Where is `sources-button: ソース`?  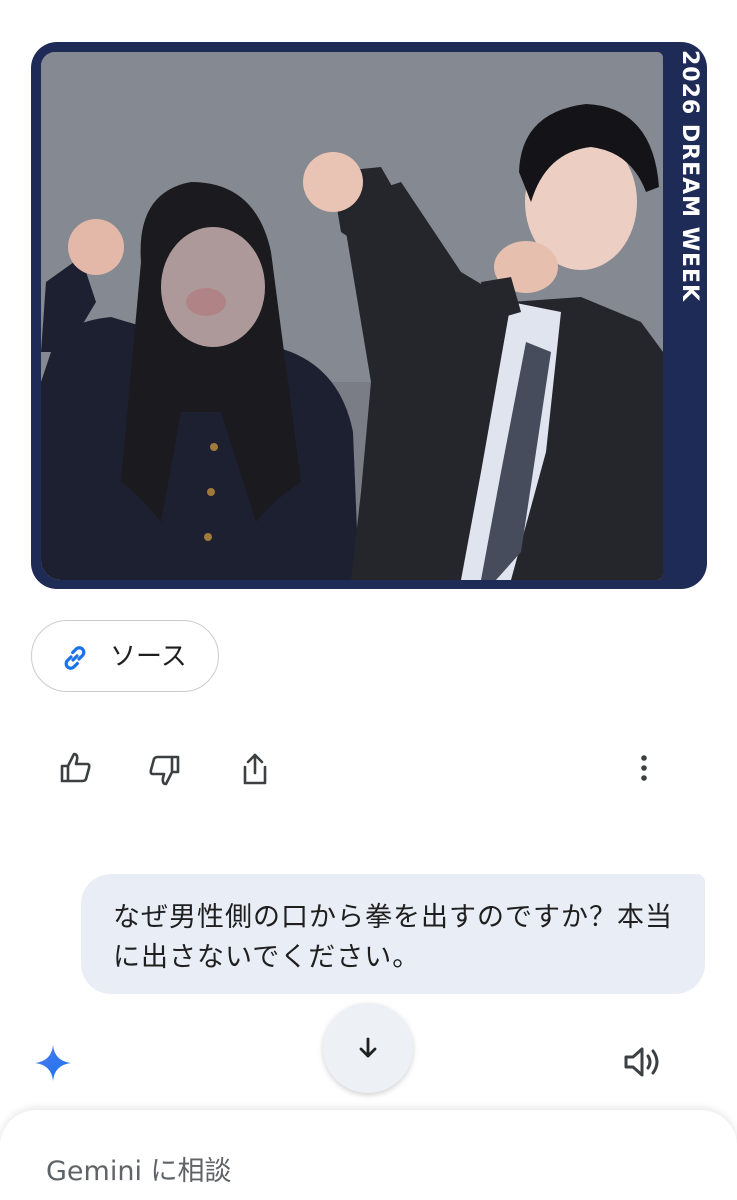
sources-button: ソース is located at coordinates (125, 656).